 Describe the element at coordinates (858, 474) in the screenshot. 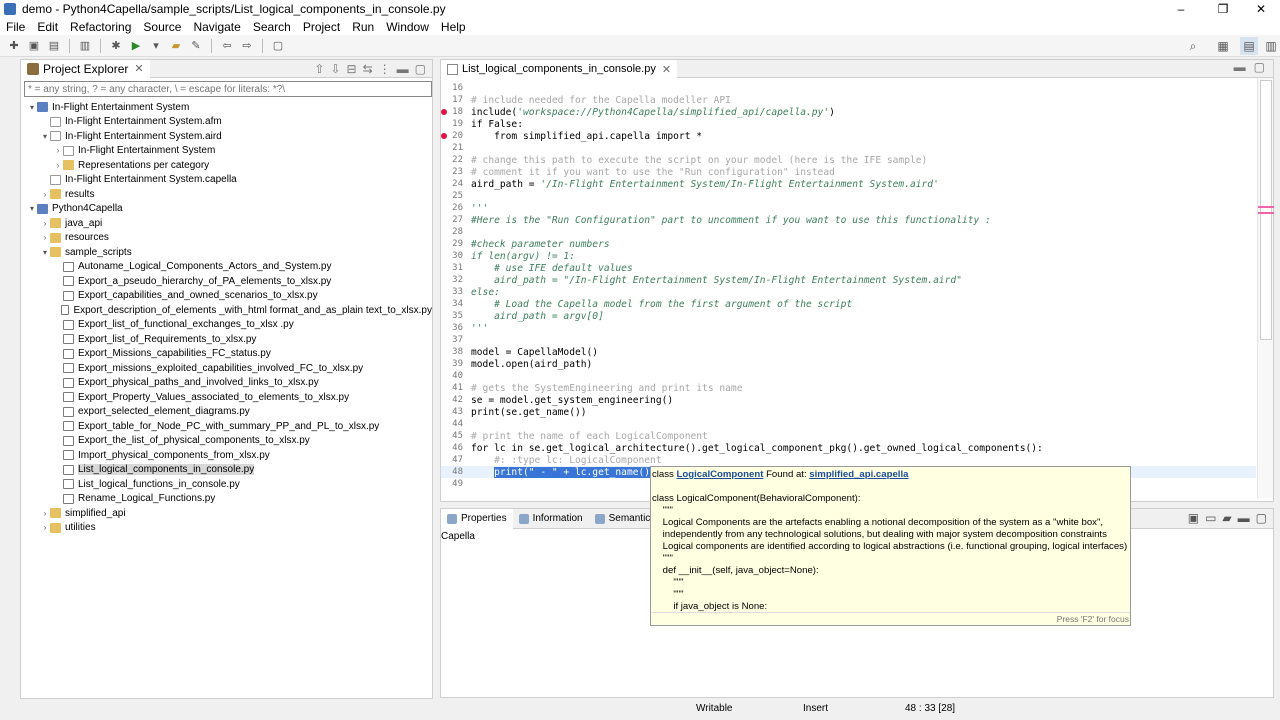

I see `module-link: simplified_api.capella` at that location.